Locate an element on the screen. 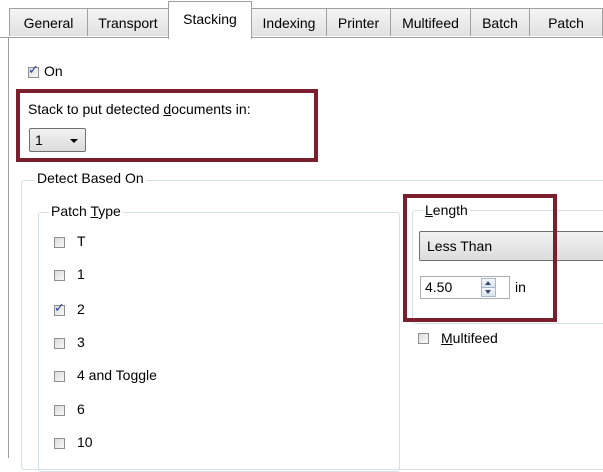  tab-label: Patch is located at coordinates (566, 22).